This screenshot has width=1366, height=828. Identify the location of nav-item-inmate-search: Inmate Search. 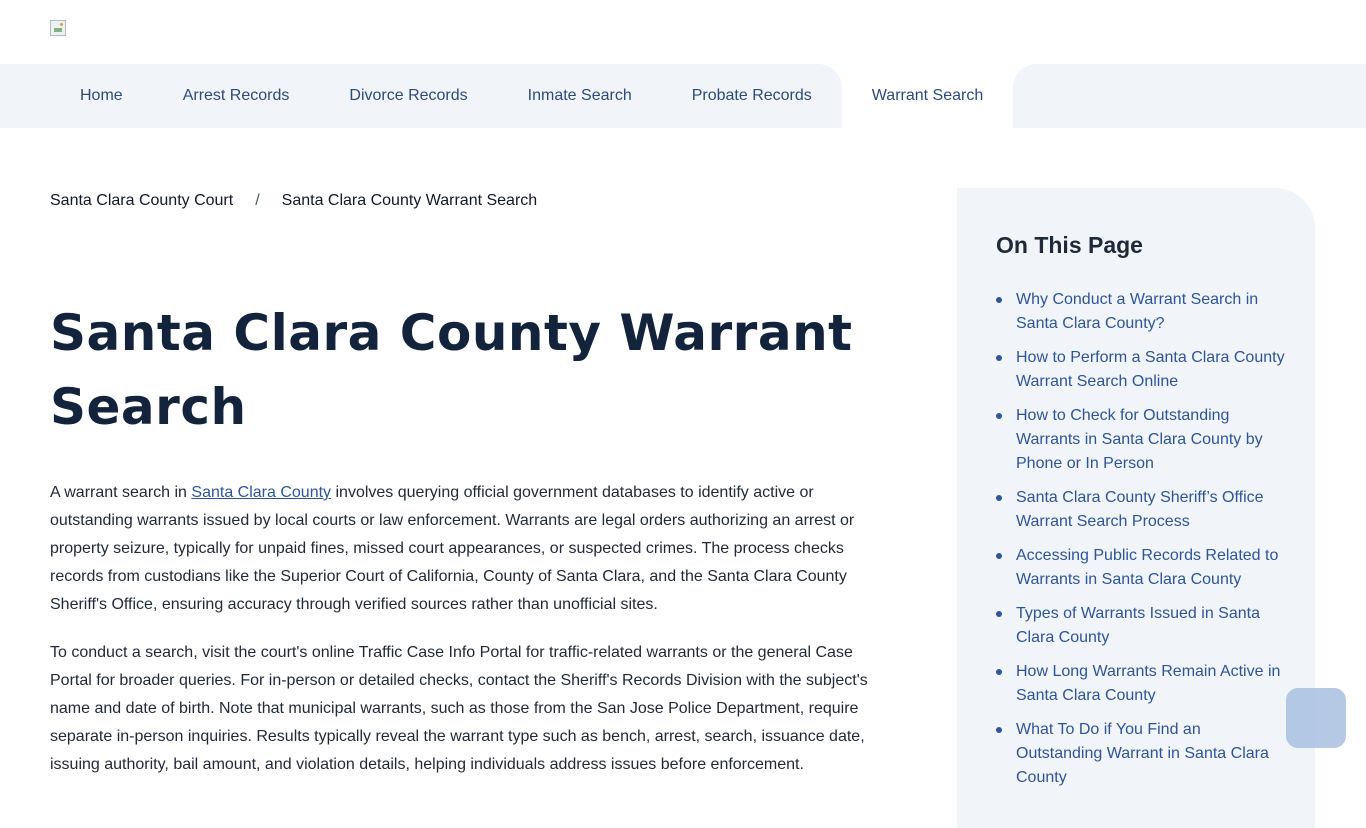
(580, 96).